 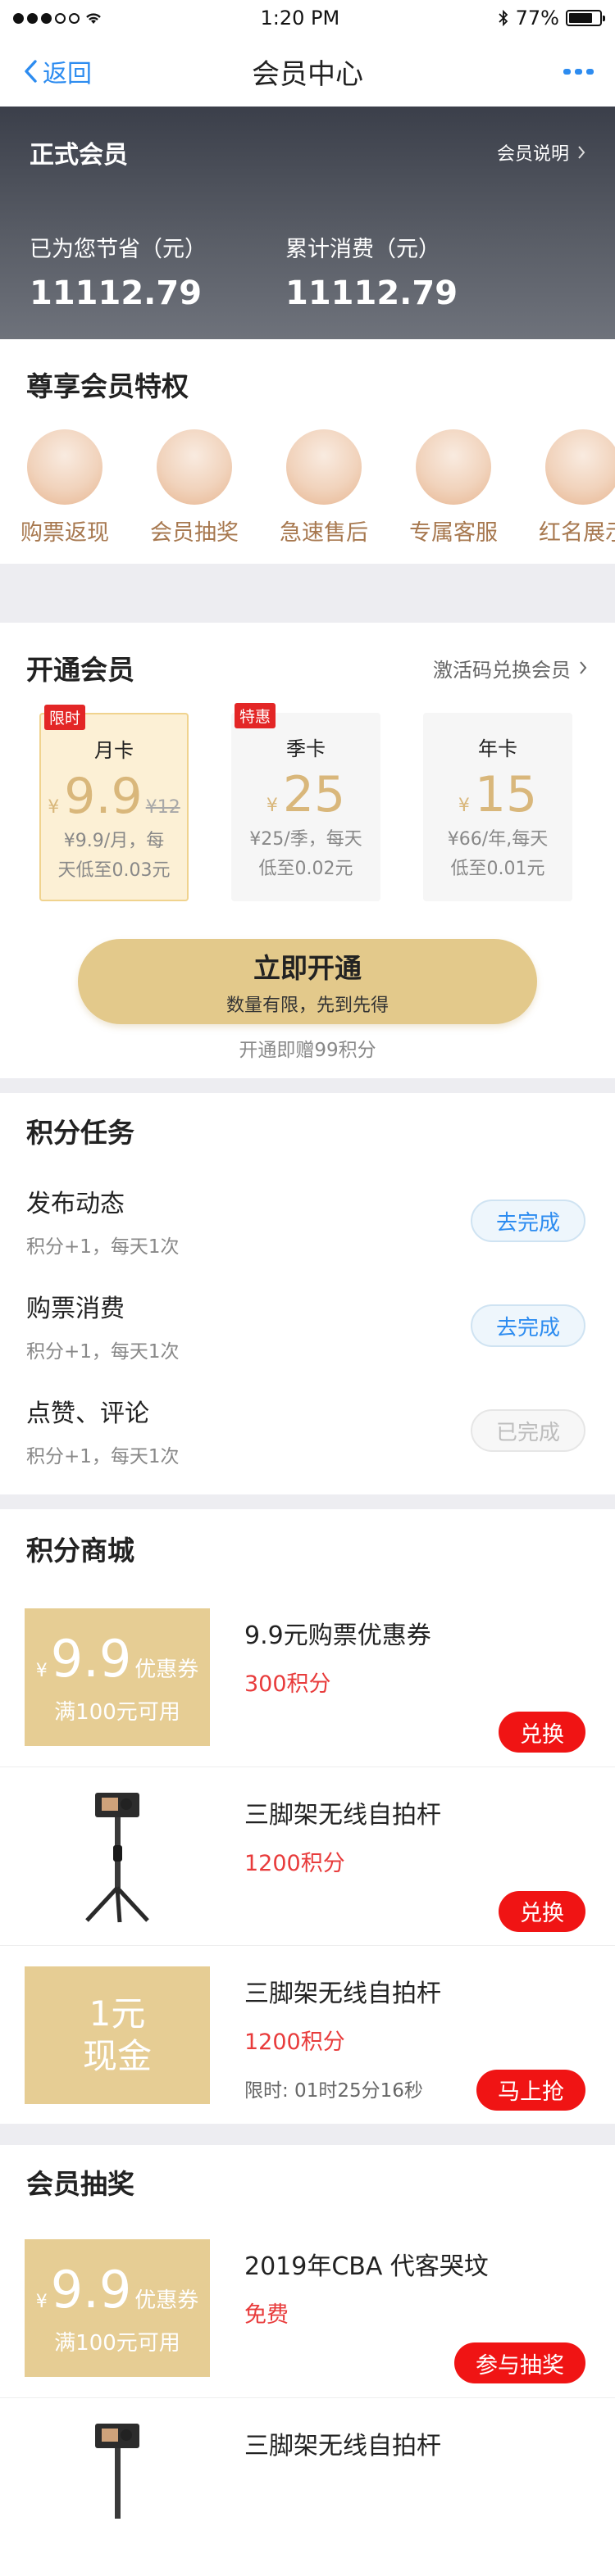 I want to click on item-name: 三脚架无线自拍杆, so click(x=342, y=2445).